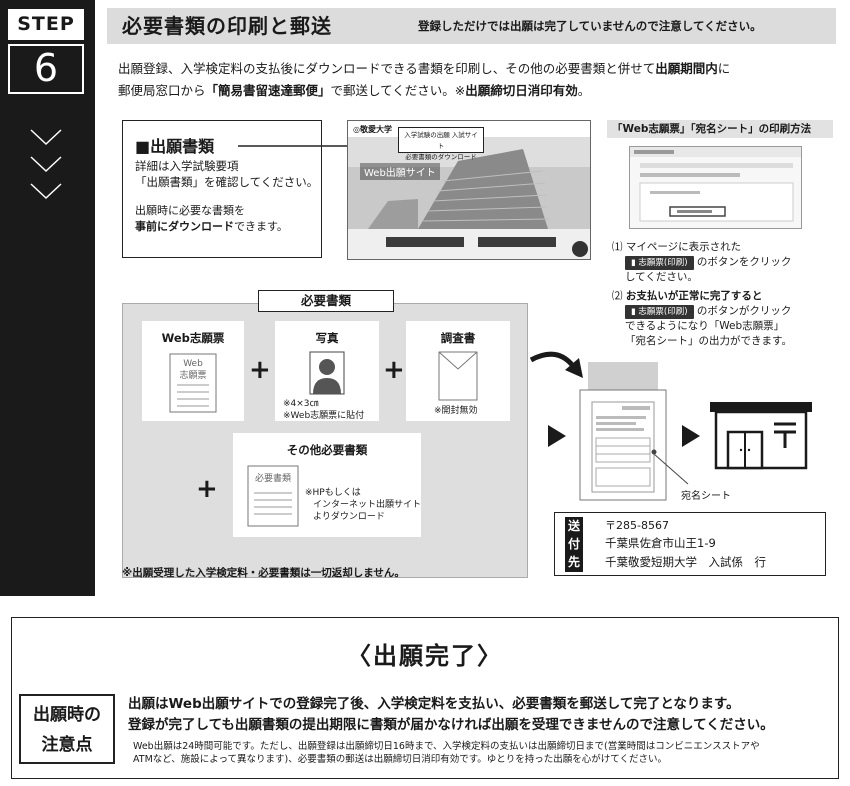 Image resolution: width=850 pixels, height=786 pixels. What do you see at coordinates (441, 140) in the screenshot?
I see `callout-line: 入学試験の出願 入試サイト` at bounding box center [441, 140].